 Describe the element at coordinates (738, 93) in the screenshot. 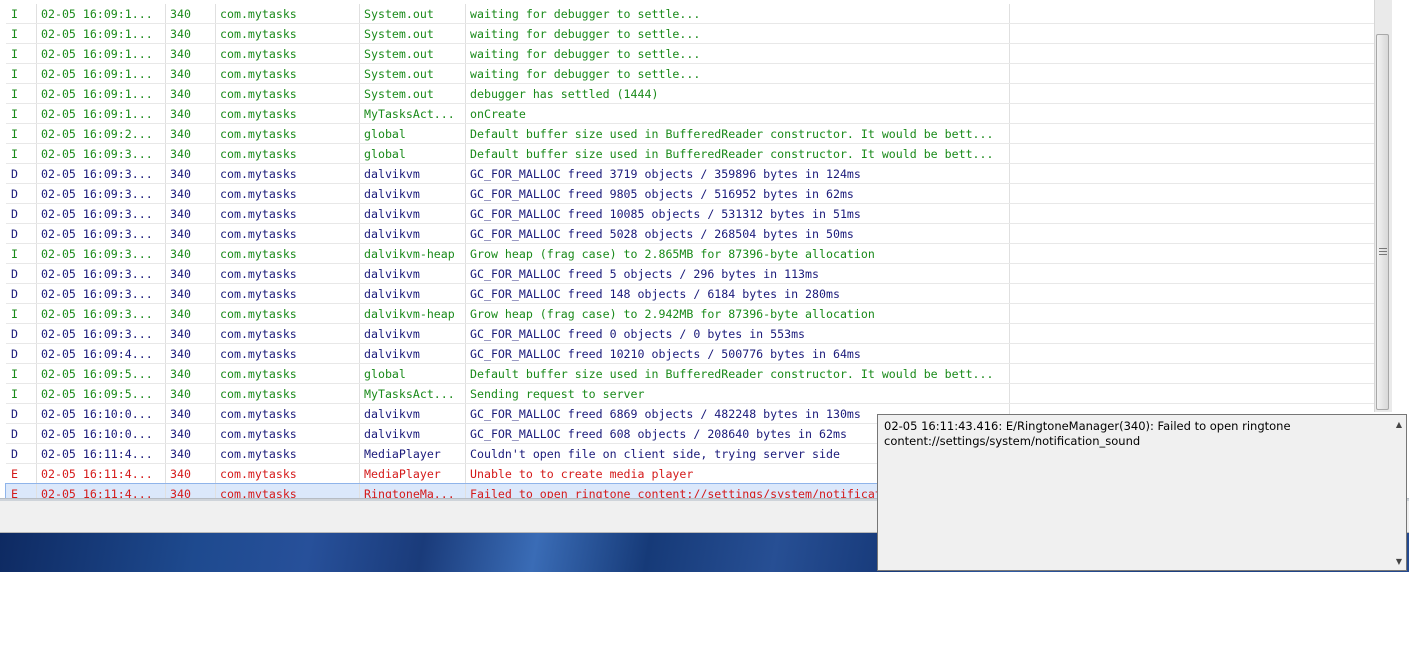

I see `log-text: debugger has settled (1444)` at that location.